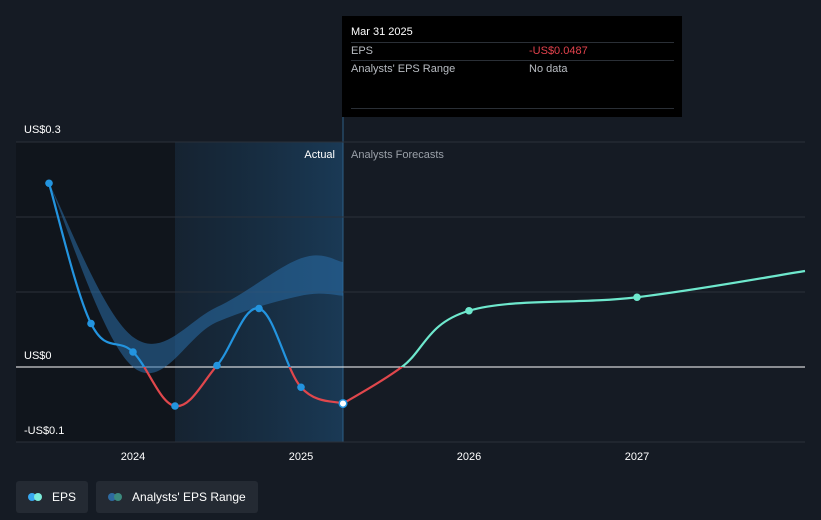 The image size is (821, 520). Describe the element at coordinates (36, 497) in the screenshot. I see `eps-swatch-icon` at that location.